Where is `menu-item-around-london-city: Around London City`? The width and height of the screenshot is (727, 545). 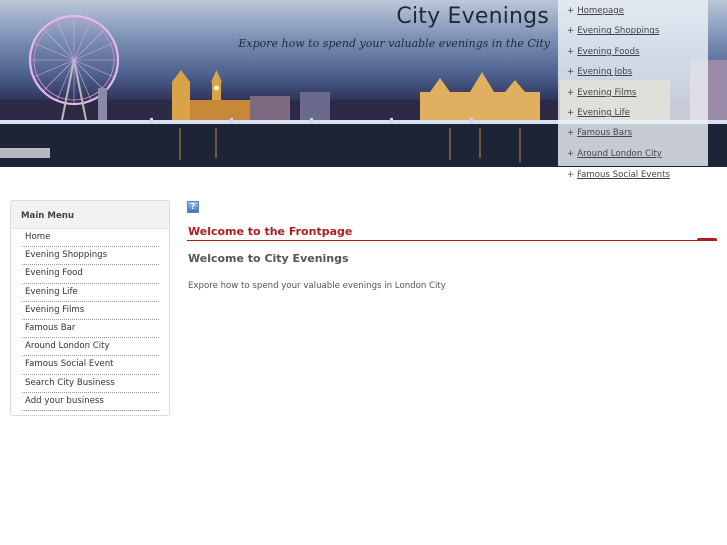 menu-item-around-london-city: Around London City is located at coordinates (90, 347).